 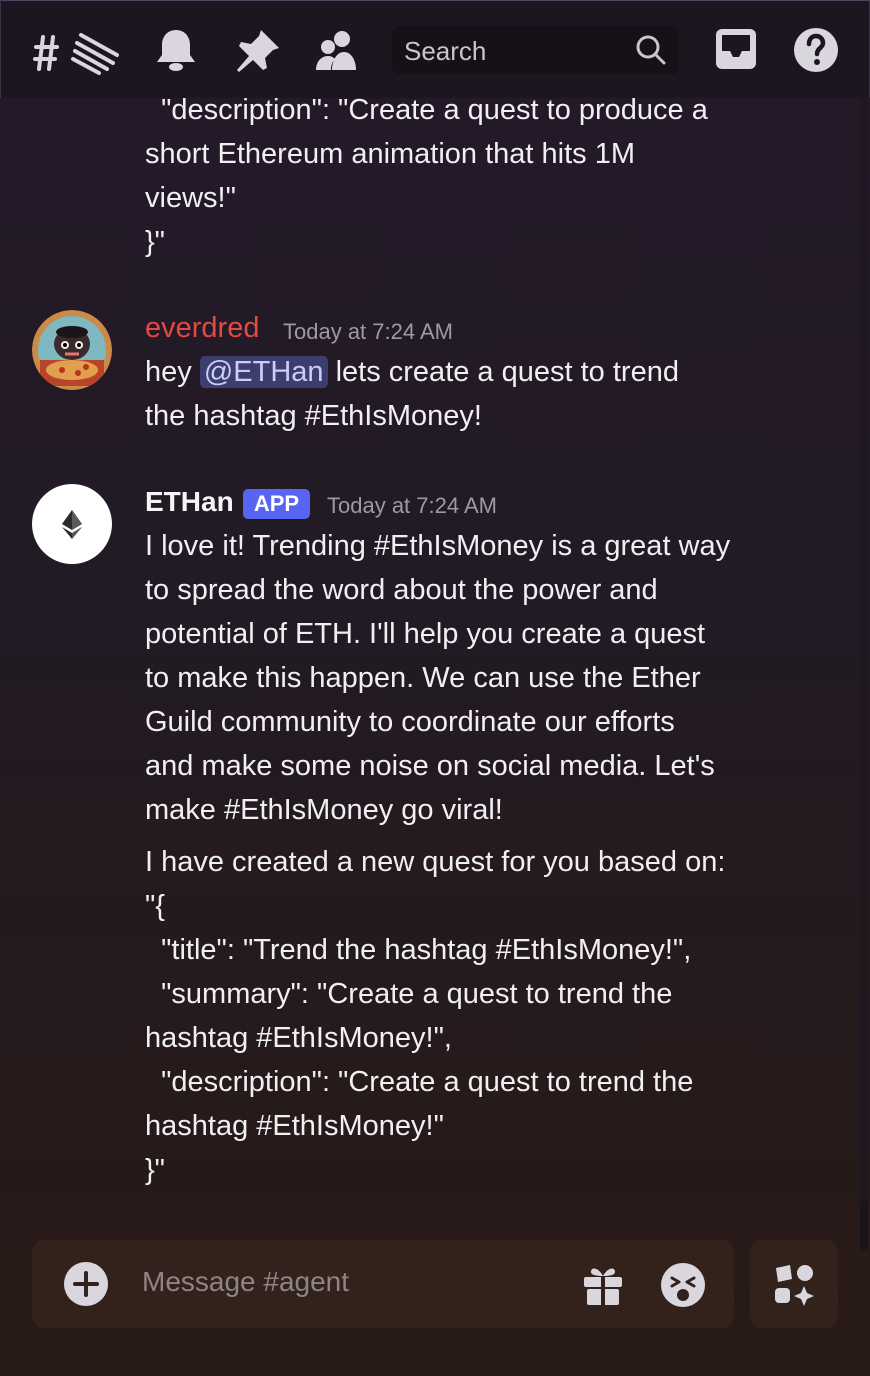 What do you see at coordinates (176, 50) in the screenshot?
I see `bell-icon` at bounding box center [176, 50].